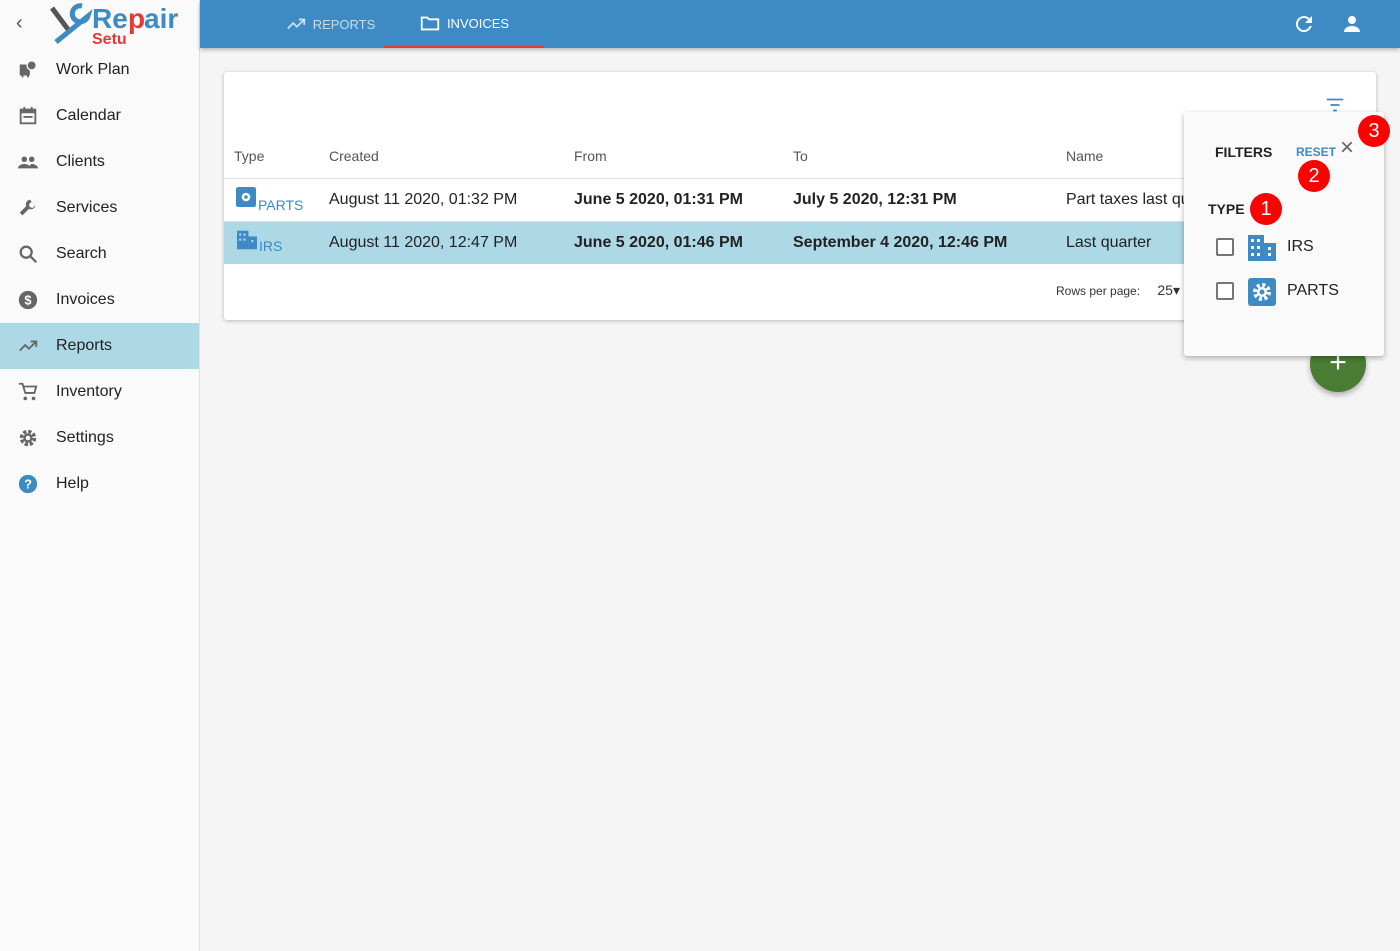  I want to click on column-header-from: From, so click(590, 156).